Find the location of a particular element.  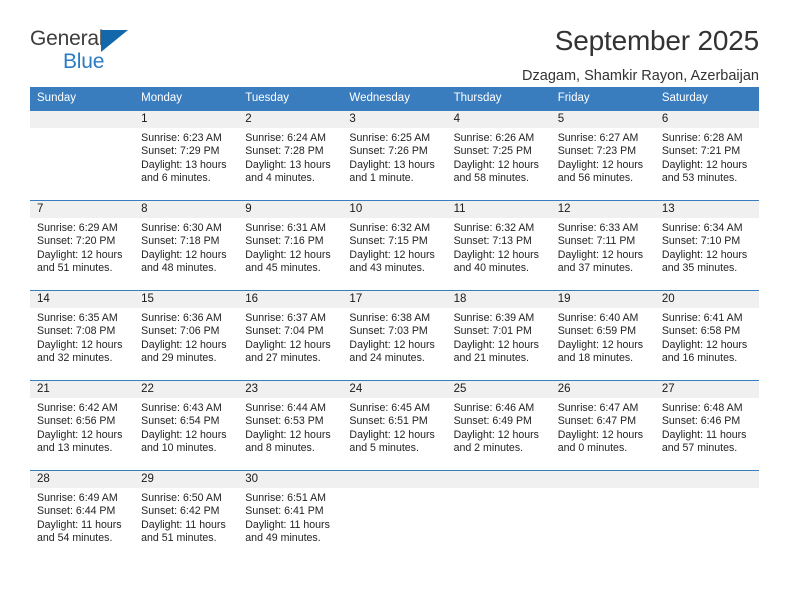

sunrise-line: Sunrise: 6:45 AM is located at coordinates (390, 408).